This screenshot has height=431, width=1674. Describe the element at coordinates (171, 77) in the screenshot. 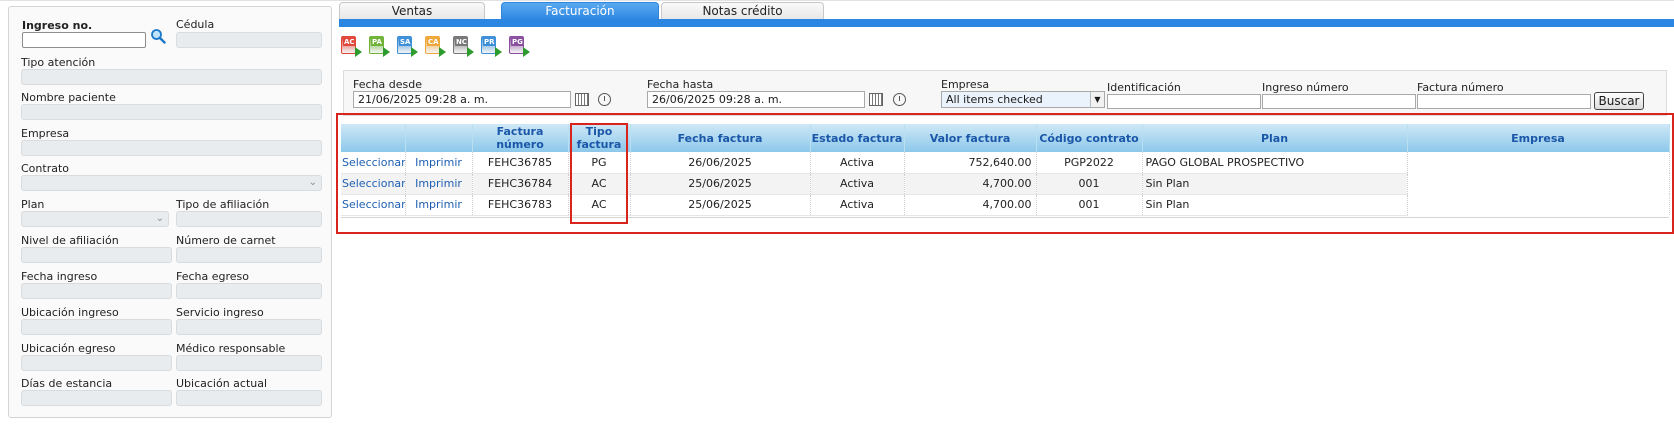

I see `tipo-atencion-field` at that location.